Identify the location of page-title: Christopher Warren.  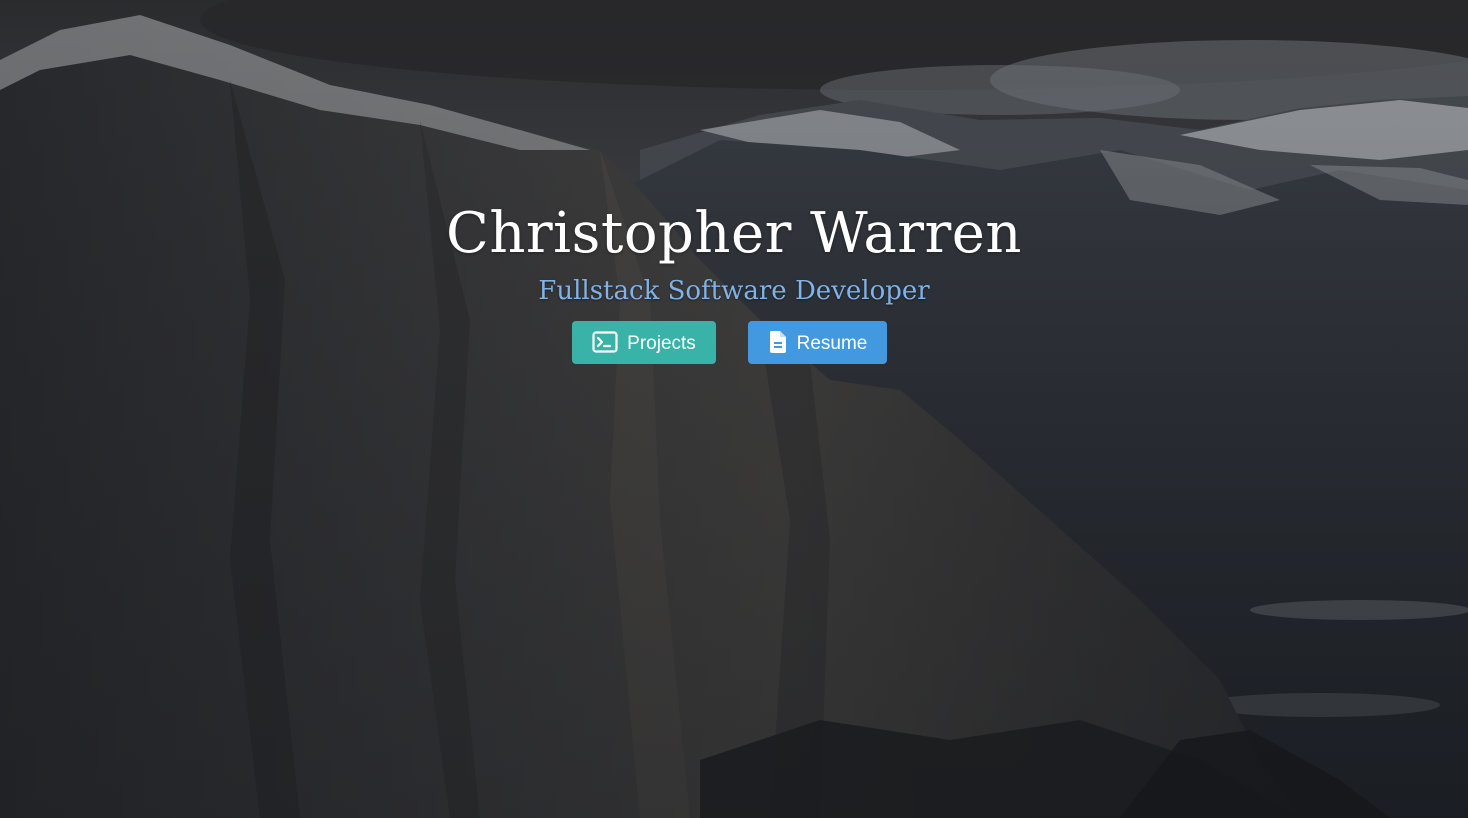
(734, 233).